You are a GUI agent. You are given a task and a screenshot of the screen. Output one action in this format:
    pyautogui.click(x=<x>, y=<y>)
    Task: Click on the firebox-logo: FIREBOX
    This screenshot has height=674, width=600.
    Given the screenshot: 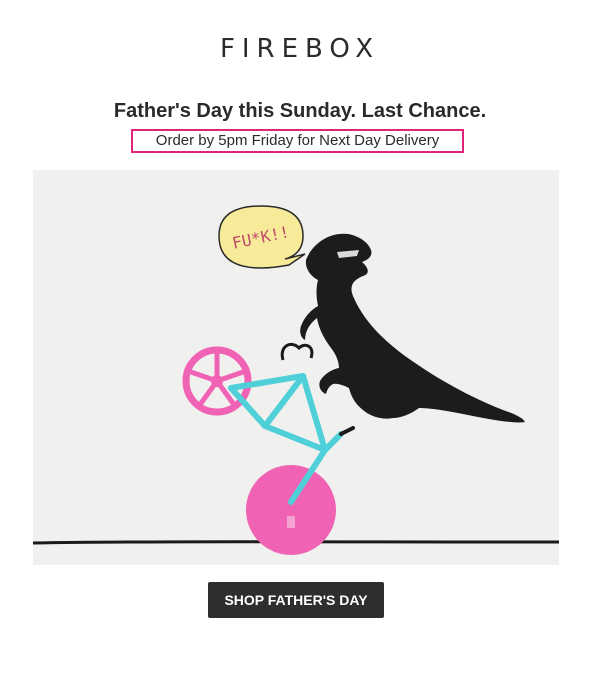 What is the action you would take?
    pyautogui.click(x=300, y=49)
    